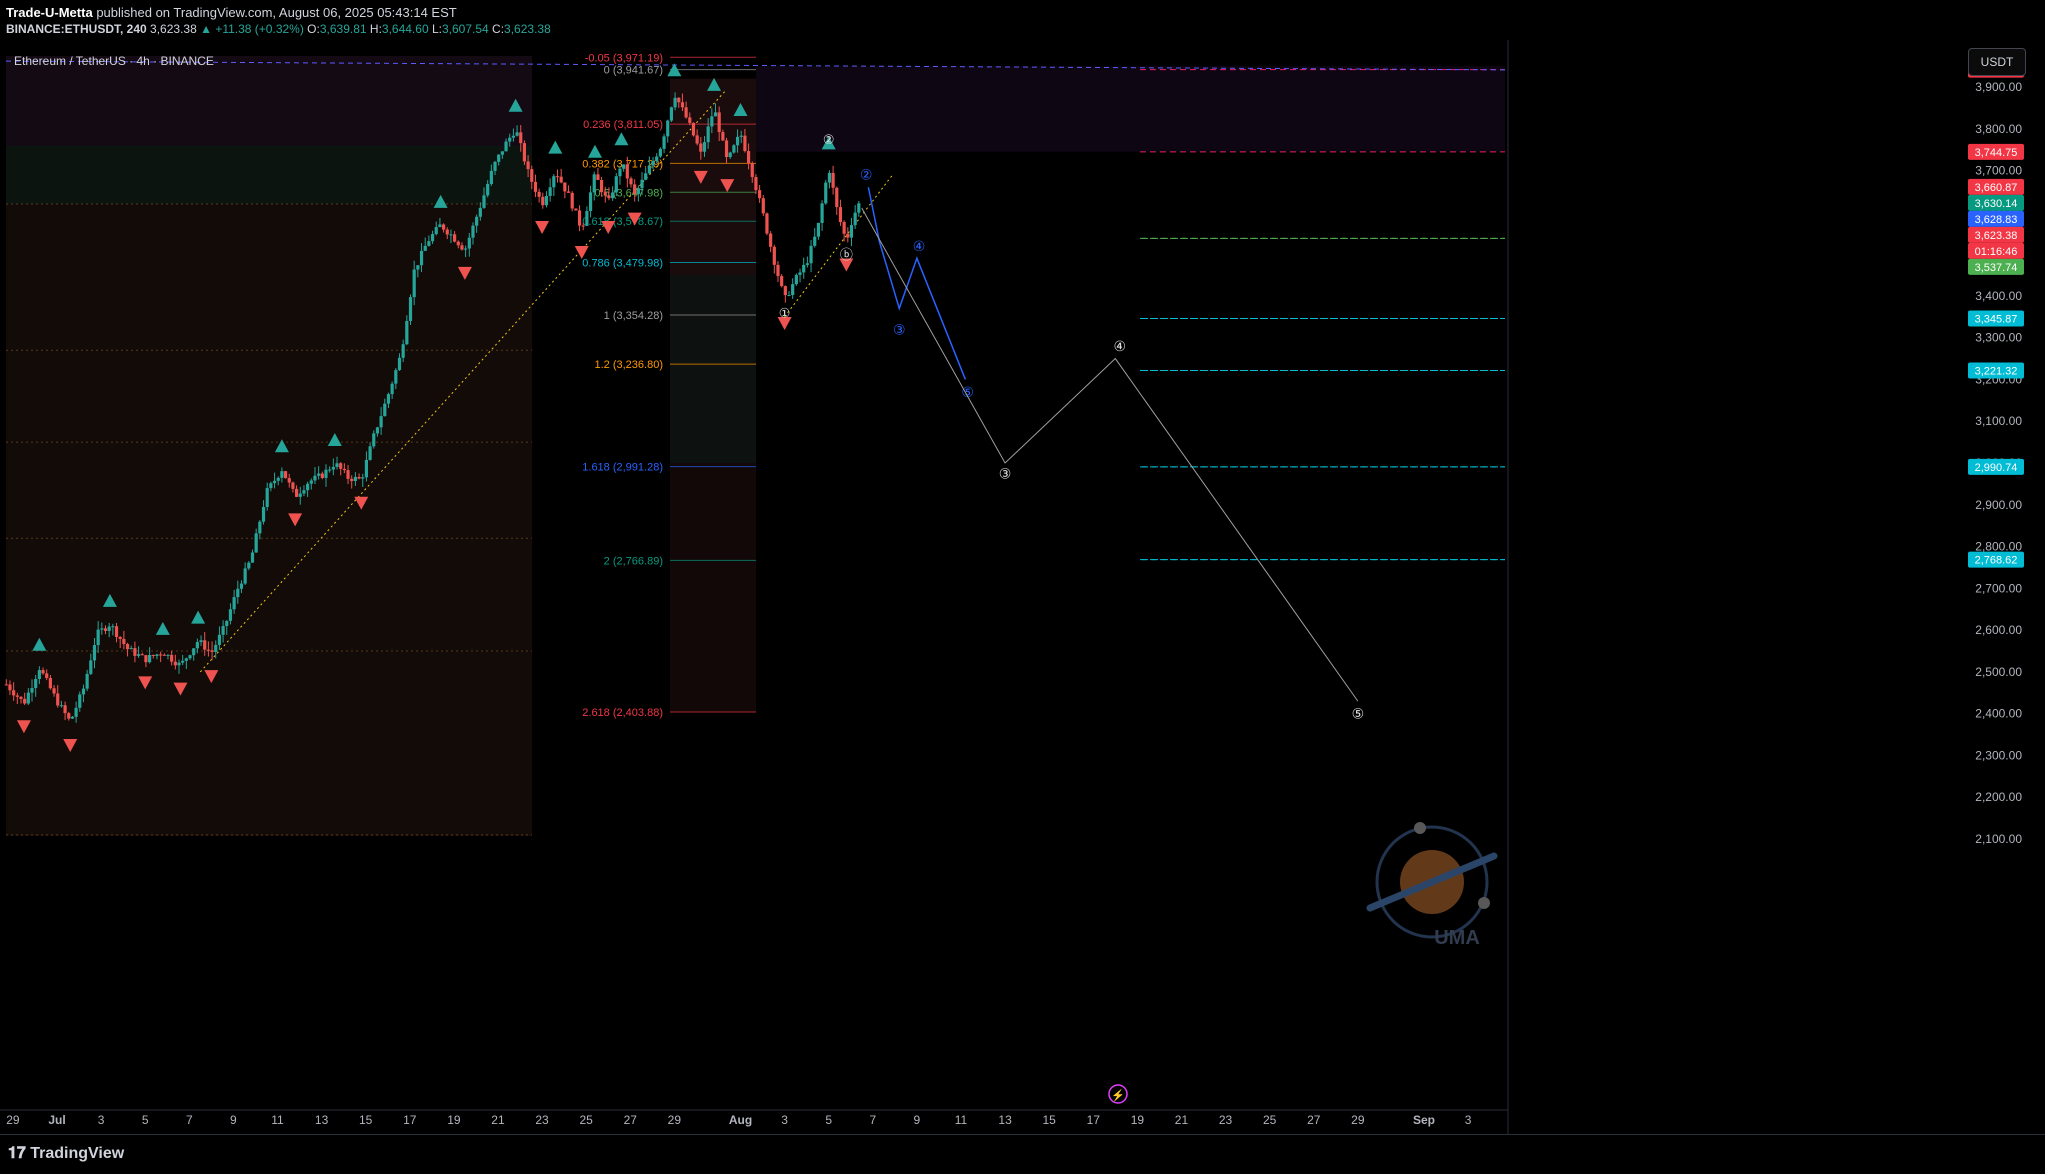 This screenshot has width=2045, height=1174. Describe the element at coordinates (1118, 1095) in the screenshot. I see `lightning-icon: ⚡` at that location.